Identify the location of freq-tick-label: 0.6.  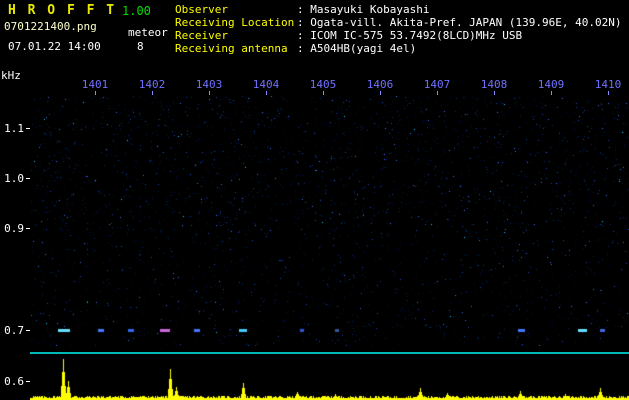
(14, 381).